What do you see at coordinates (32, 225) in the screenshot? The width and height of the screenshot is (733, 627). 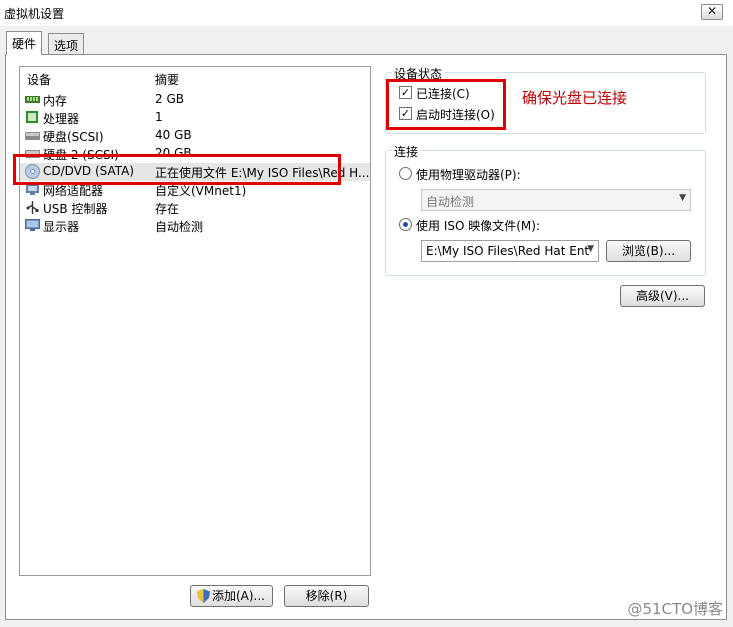 I see `display-icon` at bounding box center [32, 225].